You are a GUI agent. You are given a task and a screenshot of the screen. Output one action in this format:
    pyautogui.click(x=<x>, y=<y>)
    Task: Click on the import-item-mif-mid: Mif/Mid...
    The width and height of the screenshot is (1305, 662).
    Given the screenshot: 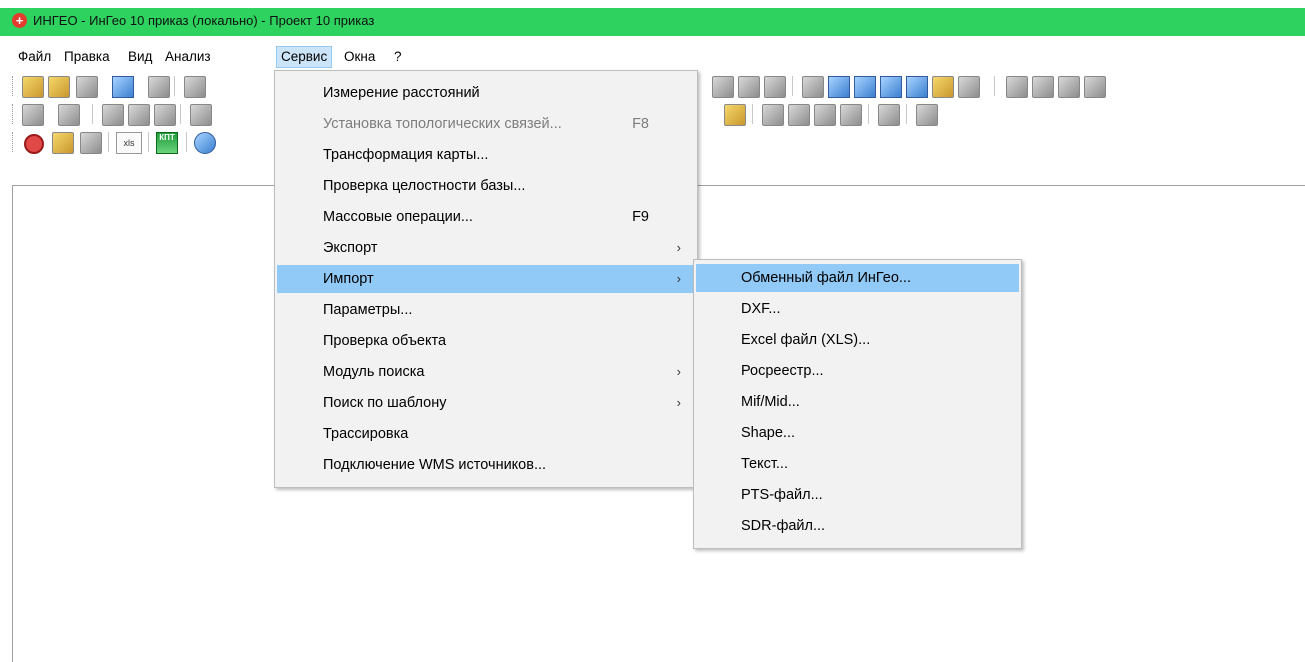 What is the action you would take?
    pyautogui.click(x=857, y=402)
    